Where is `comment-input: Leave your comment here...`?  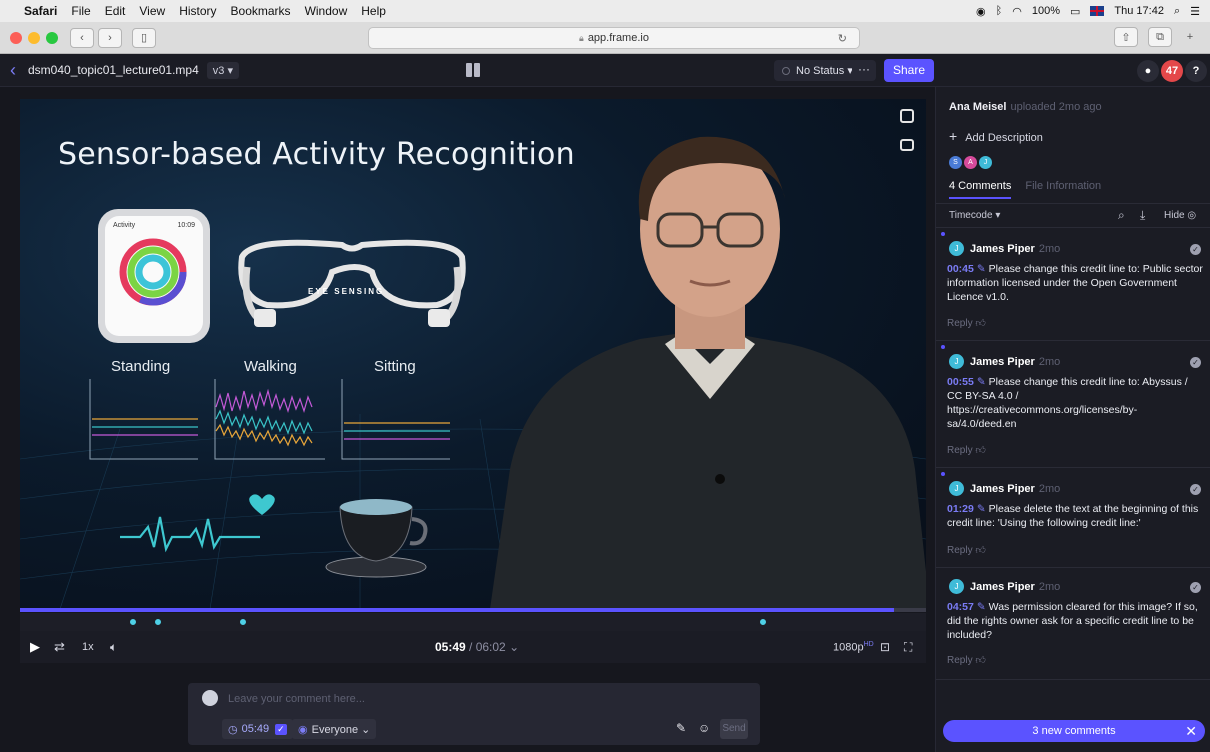 comment-input: Leave your comment here... is located at coordinates (296, 699).